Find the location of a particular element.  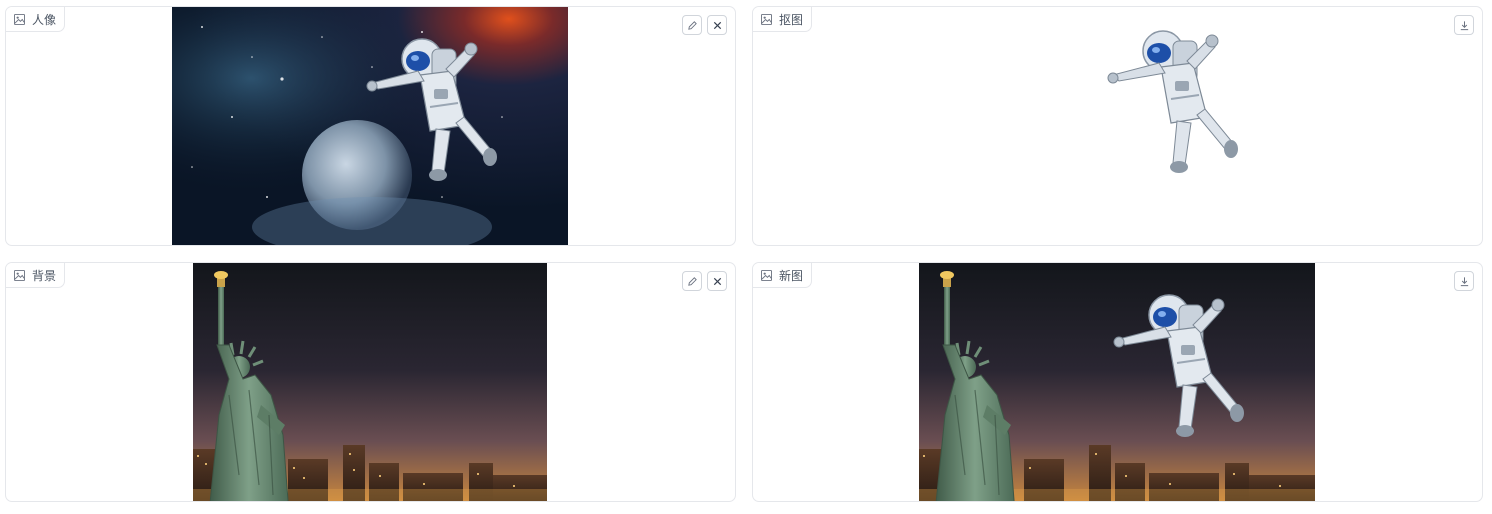

portrait-label-tag: 人像 is located at coordinates (36, 19).